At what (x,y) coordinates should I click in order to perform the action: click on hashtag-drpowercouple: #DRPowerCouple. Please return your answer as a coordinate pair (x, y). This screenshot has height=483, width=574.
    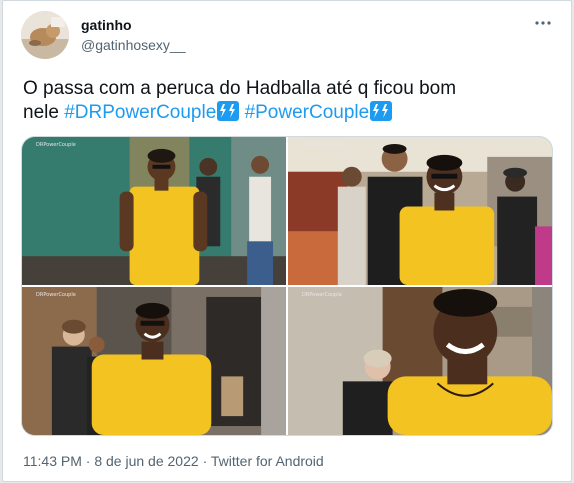
    Looking at the image, I should click on (140, 112).